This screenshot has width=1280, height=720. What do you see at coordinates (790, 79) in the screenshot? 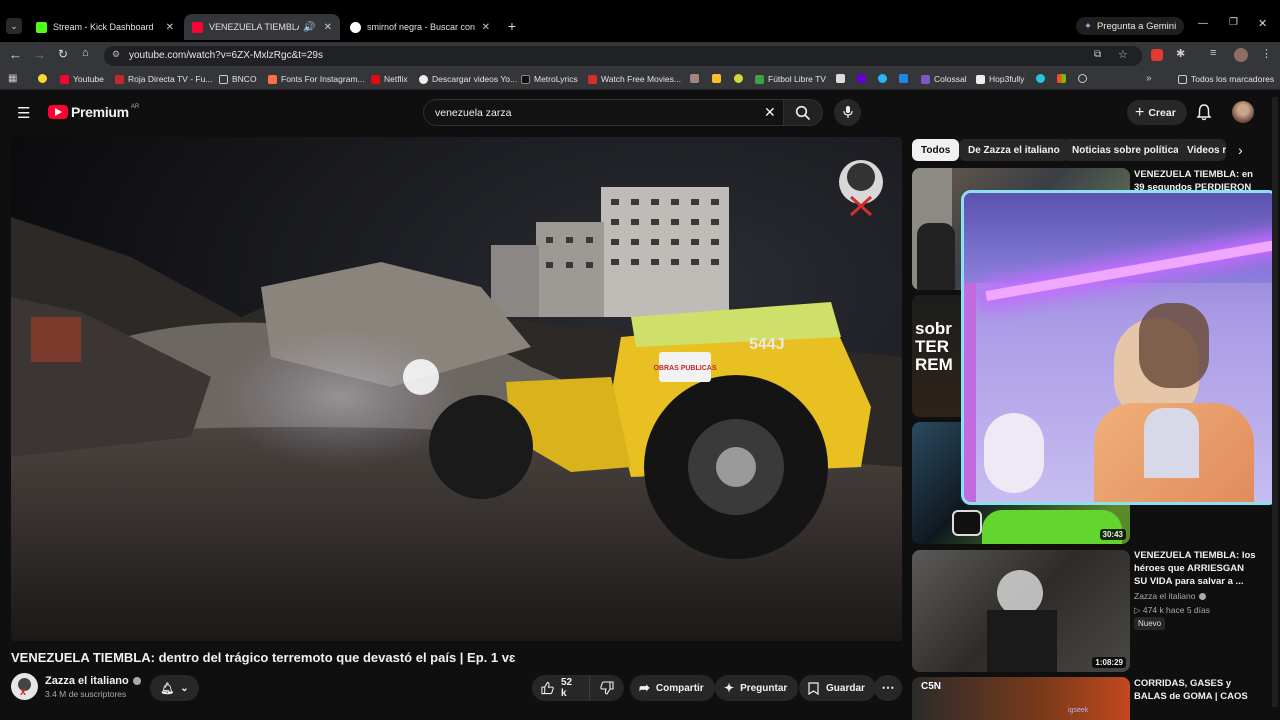
I see `bookmark-item: Fútbol Libre TV` at bounding box center [790, 79].